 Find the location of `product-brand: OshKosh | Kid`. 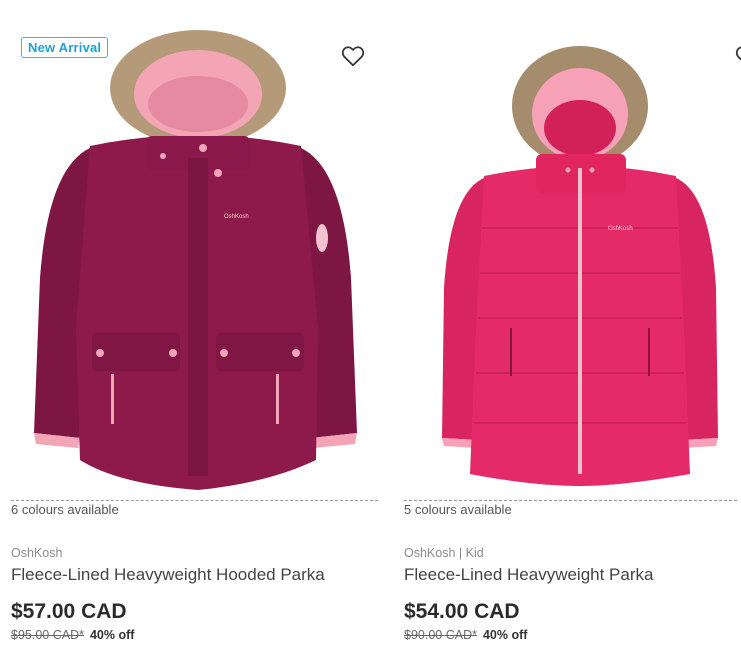

product-brand: OshKosh | Kid is located at coordinates (444, 553).